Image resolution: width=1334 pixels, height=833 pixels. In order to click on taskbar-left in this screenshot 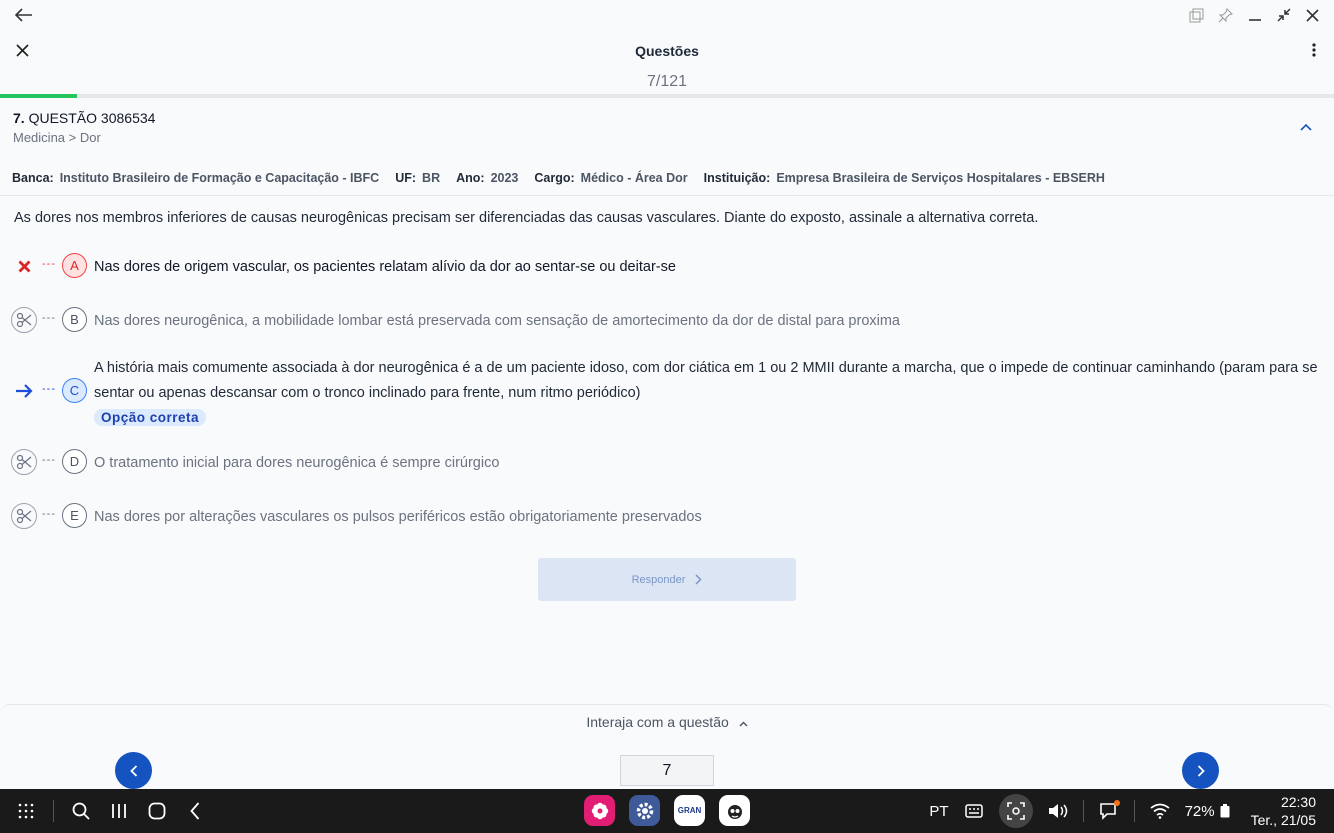, I will do `click(110, 811)`.